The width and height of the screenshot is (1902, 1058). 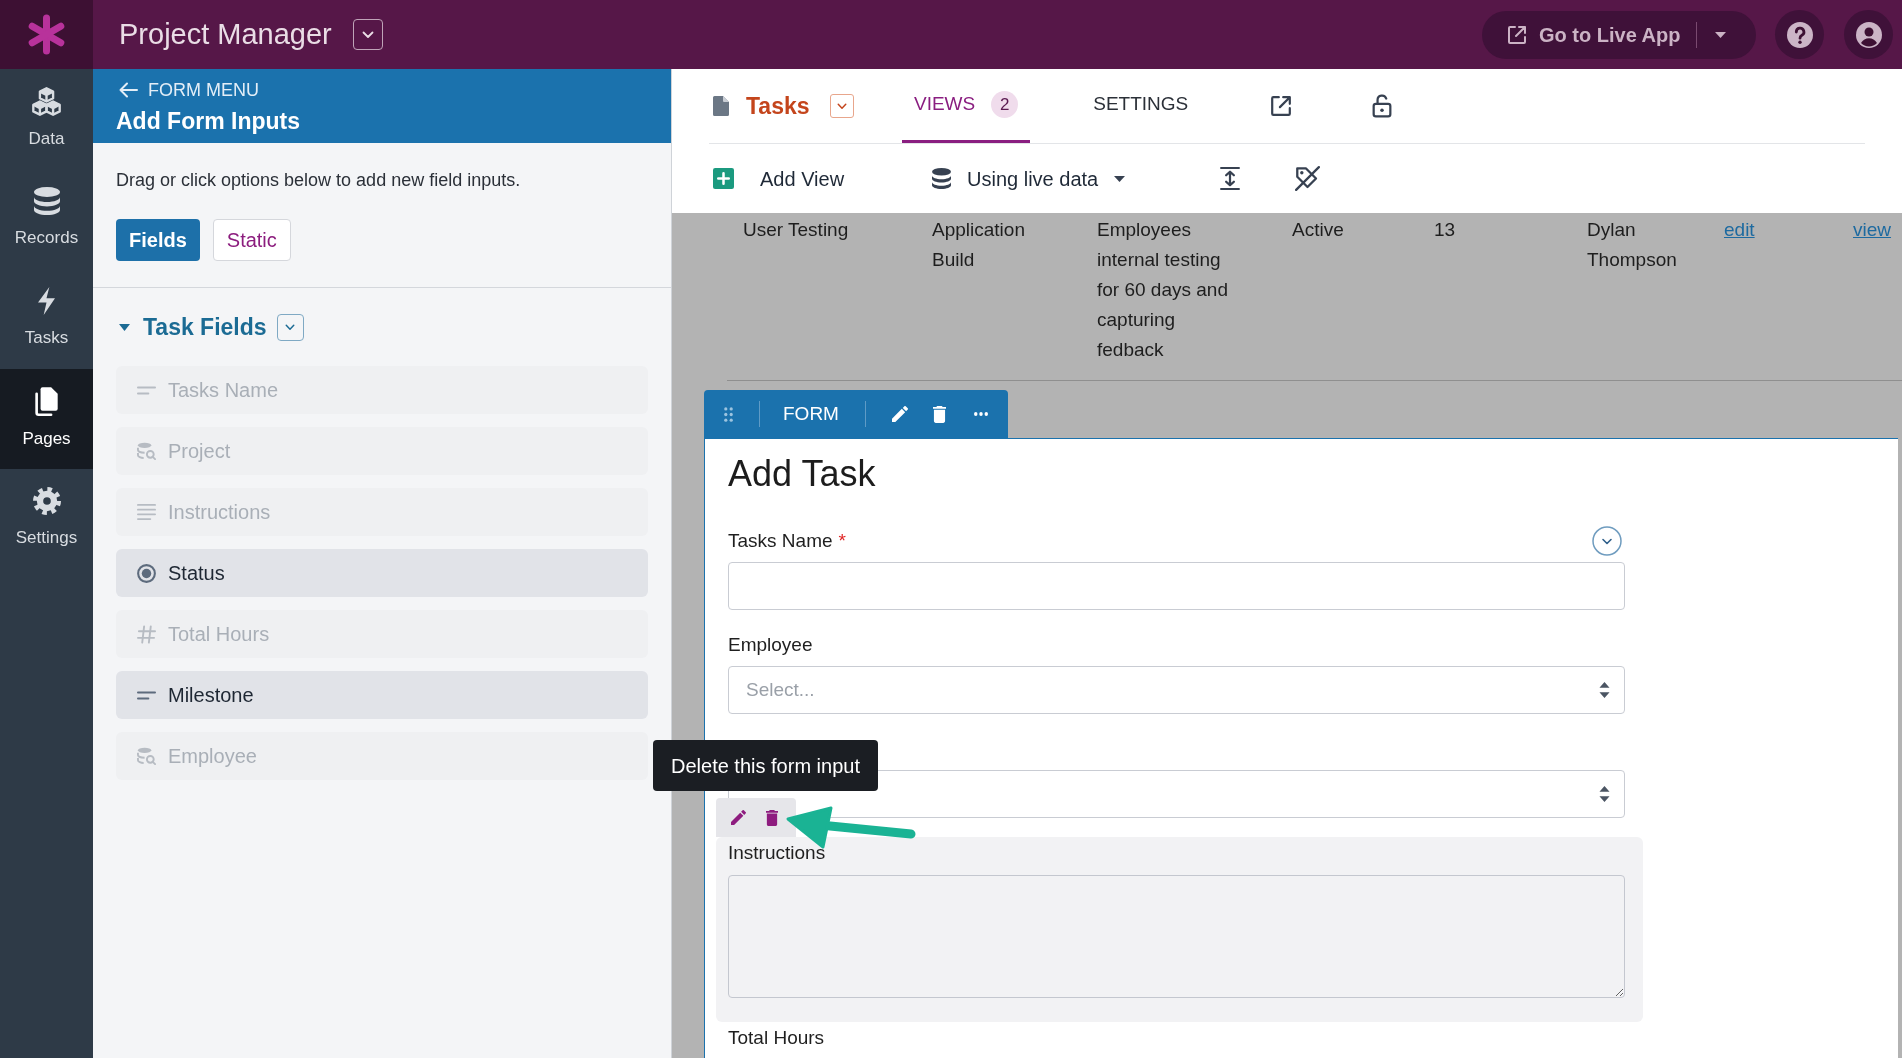 What do you see at coordinates (382, 573) in the screenshot?
I see `field-option: Status` at bounding box center [382, 573].